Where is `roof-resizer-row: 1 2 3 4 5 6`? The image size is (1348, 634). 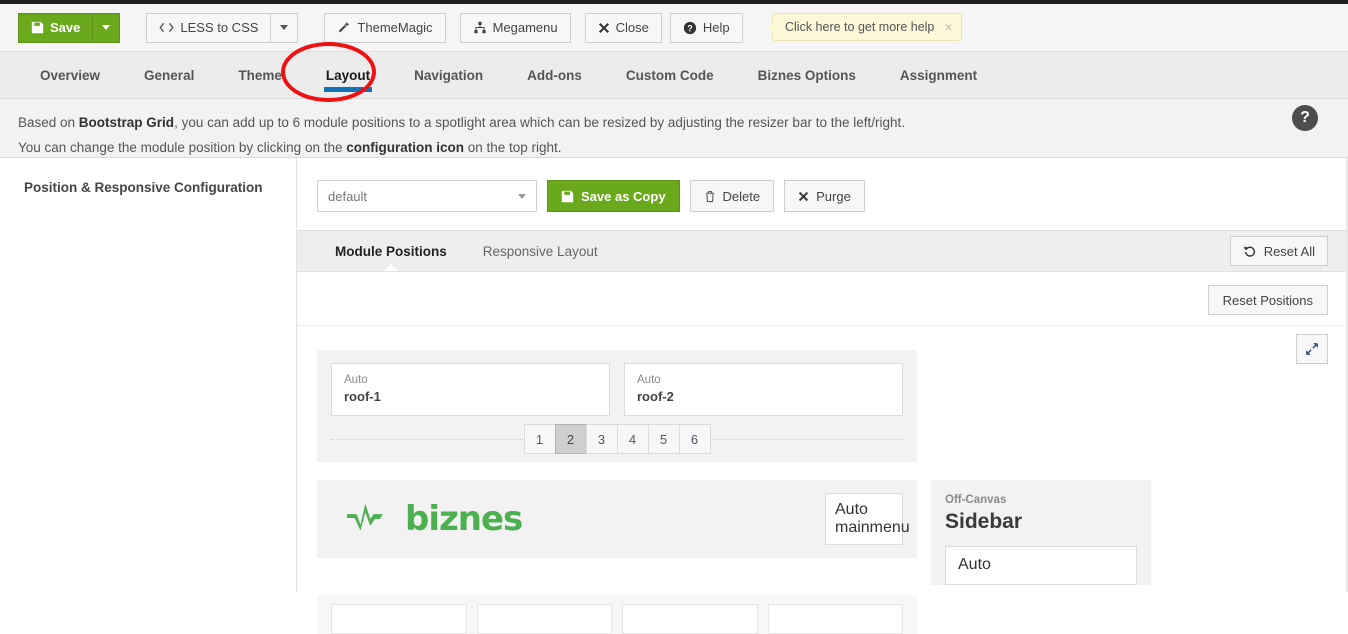 roof-resizer-row: 1 2 3 4 5 6 is located at coordinates (617, 439).